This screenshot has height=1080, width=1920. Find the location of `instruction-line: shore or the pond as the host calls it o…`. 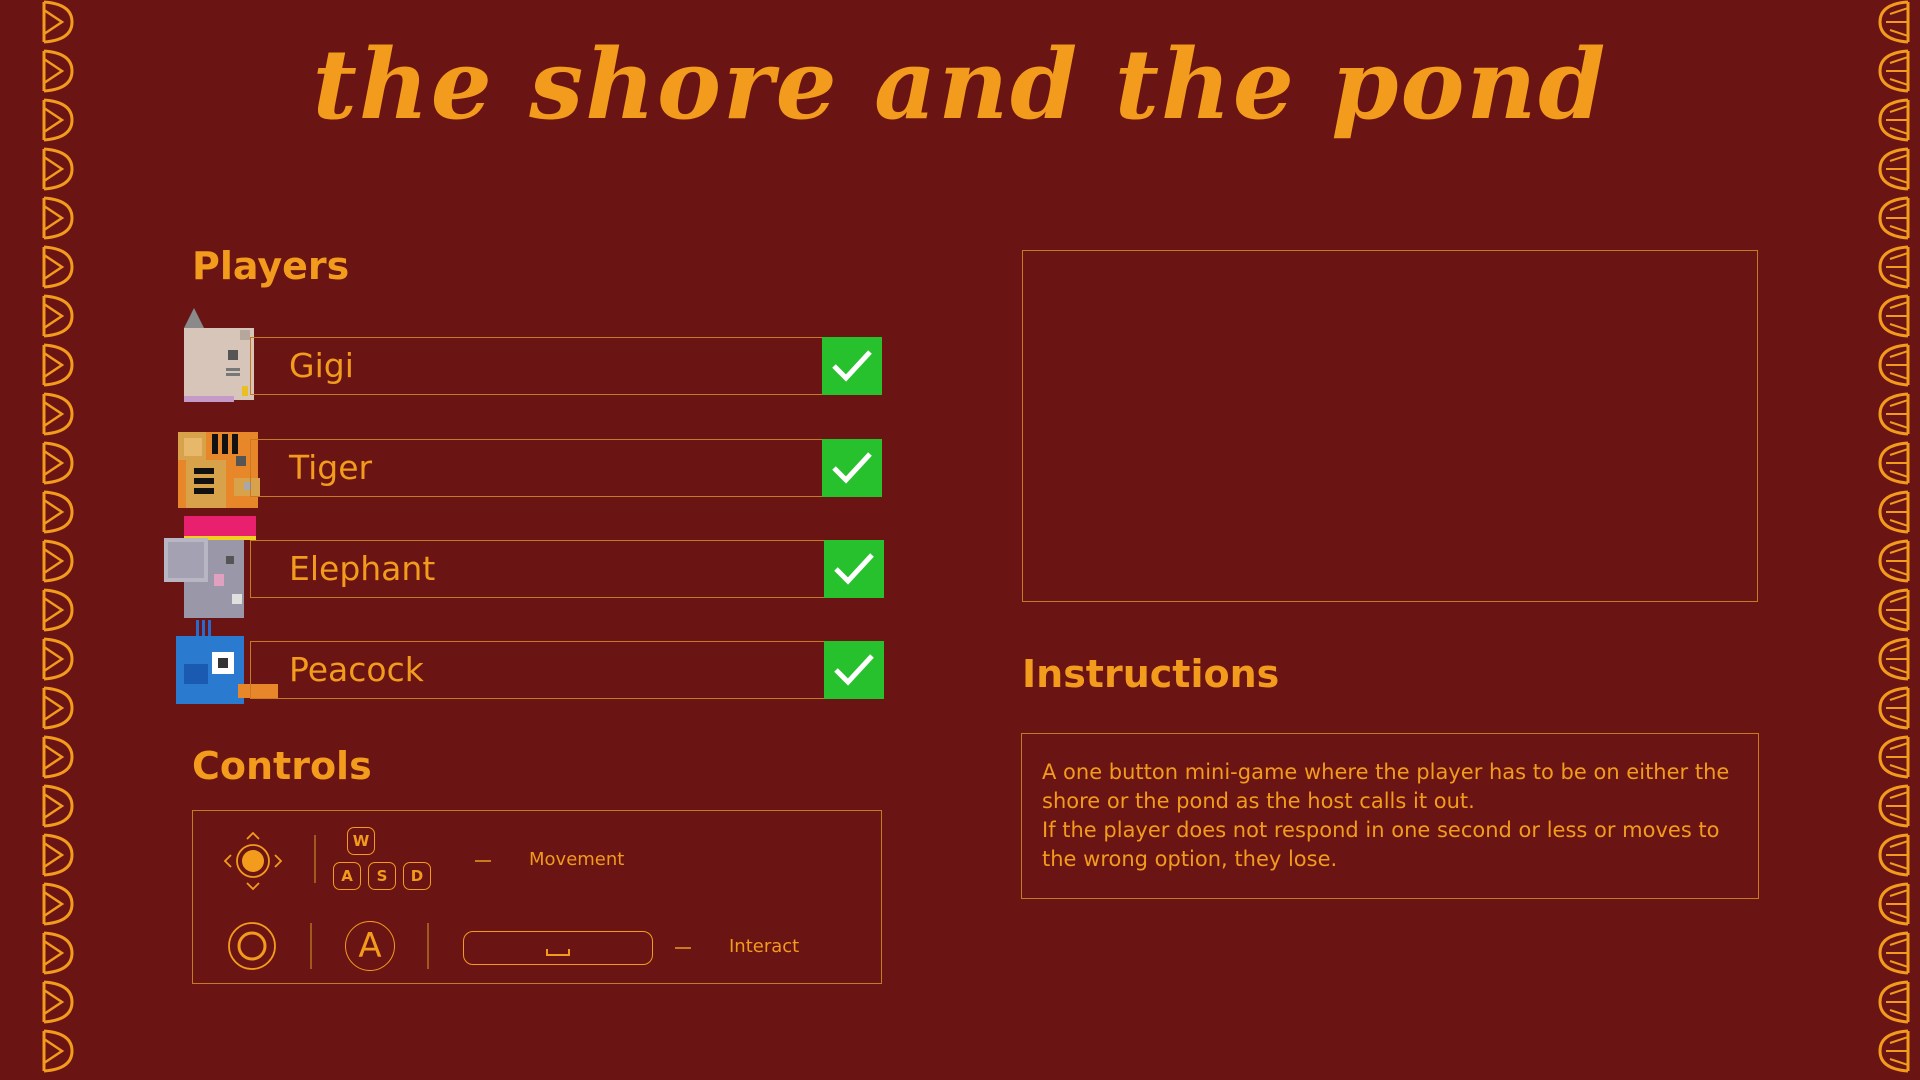

instruction-line: shore or the pond as the host calls it o… is located at coordinates (1258, 801).